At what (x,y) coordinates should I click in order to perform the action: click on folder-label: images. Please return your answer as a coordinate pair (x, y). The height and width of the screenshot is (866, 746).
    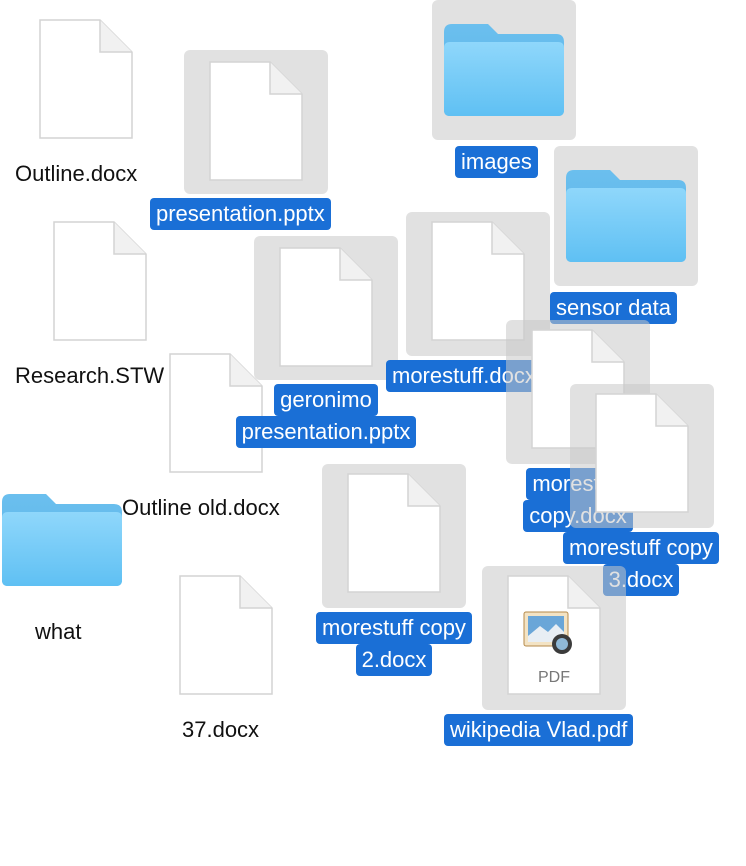
    Looking at the image, I should click on (496, 162).